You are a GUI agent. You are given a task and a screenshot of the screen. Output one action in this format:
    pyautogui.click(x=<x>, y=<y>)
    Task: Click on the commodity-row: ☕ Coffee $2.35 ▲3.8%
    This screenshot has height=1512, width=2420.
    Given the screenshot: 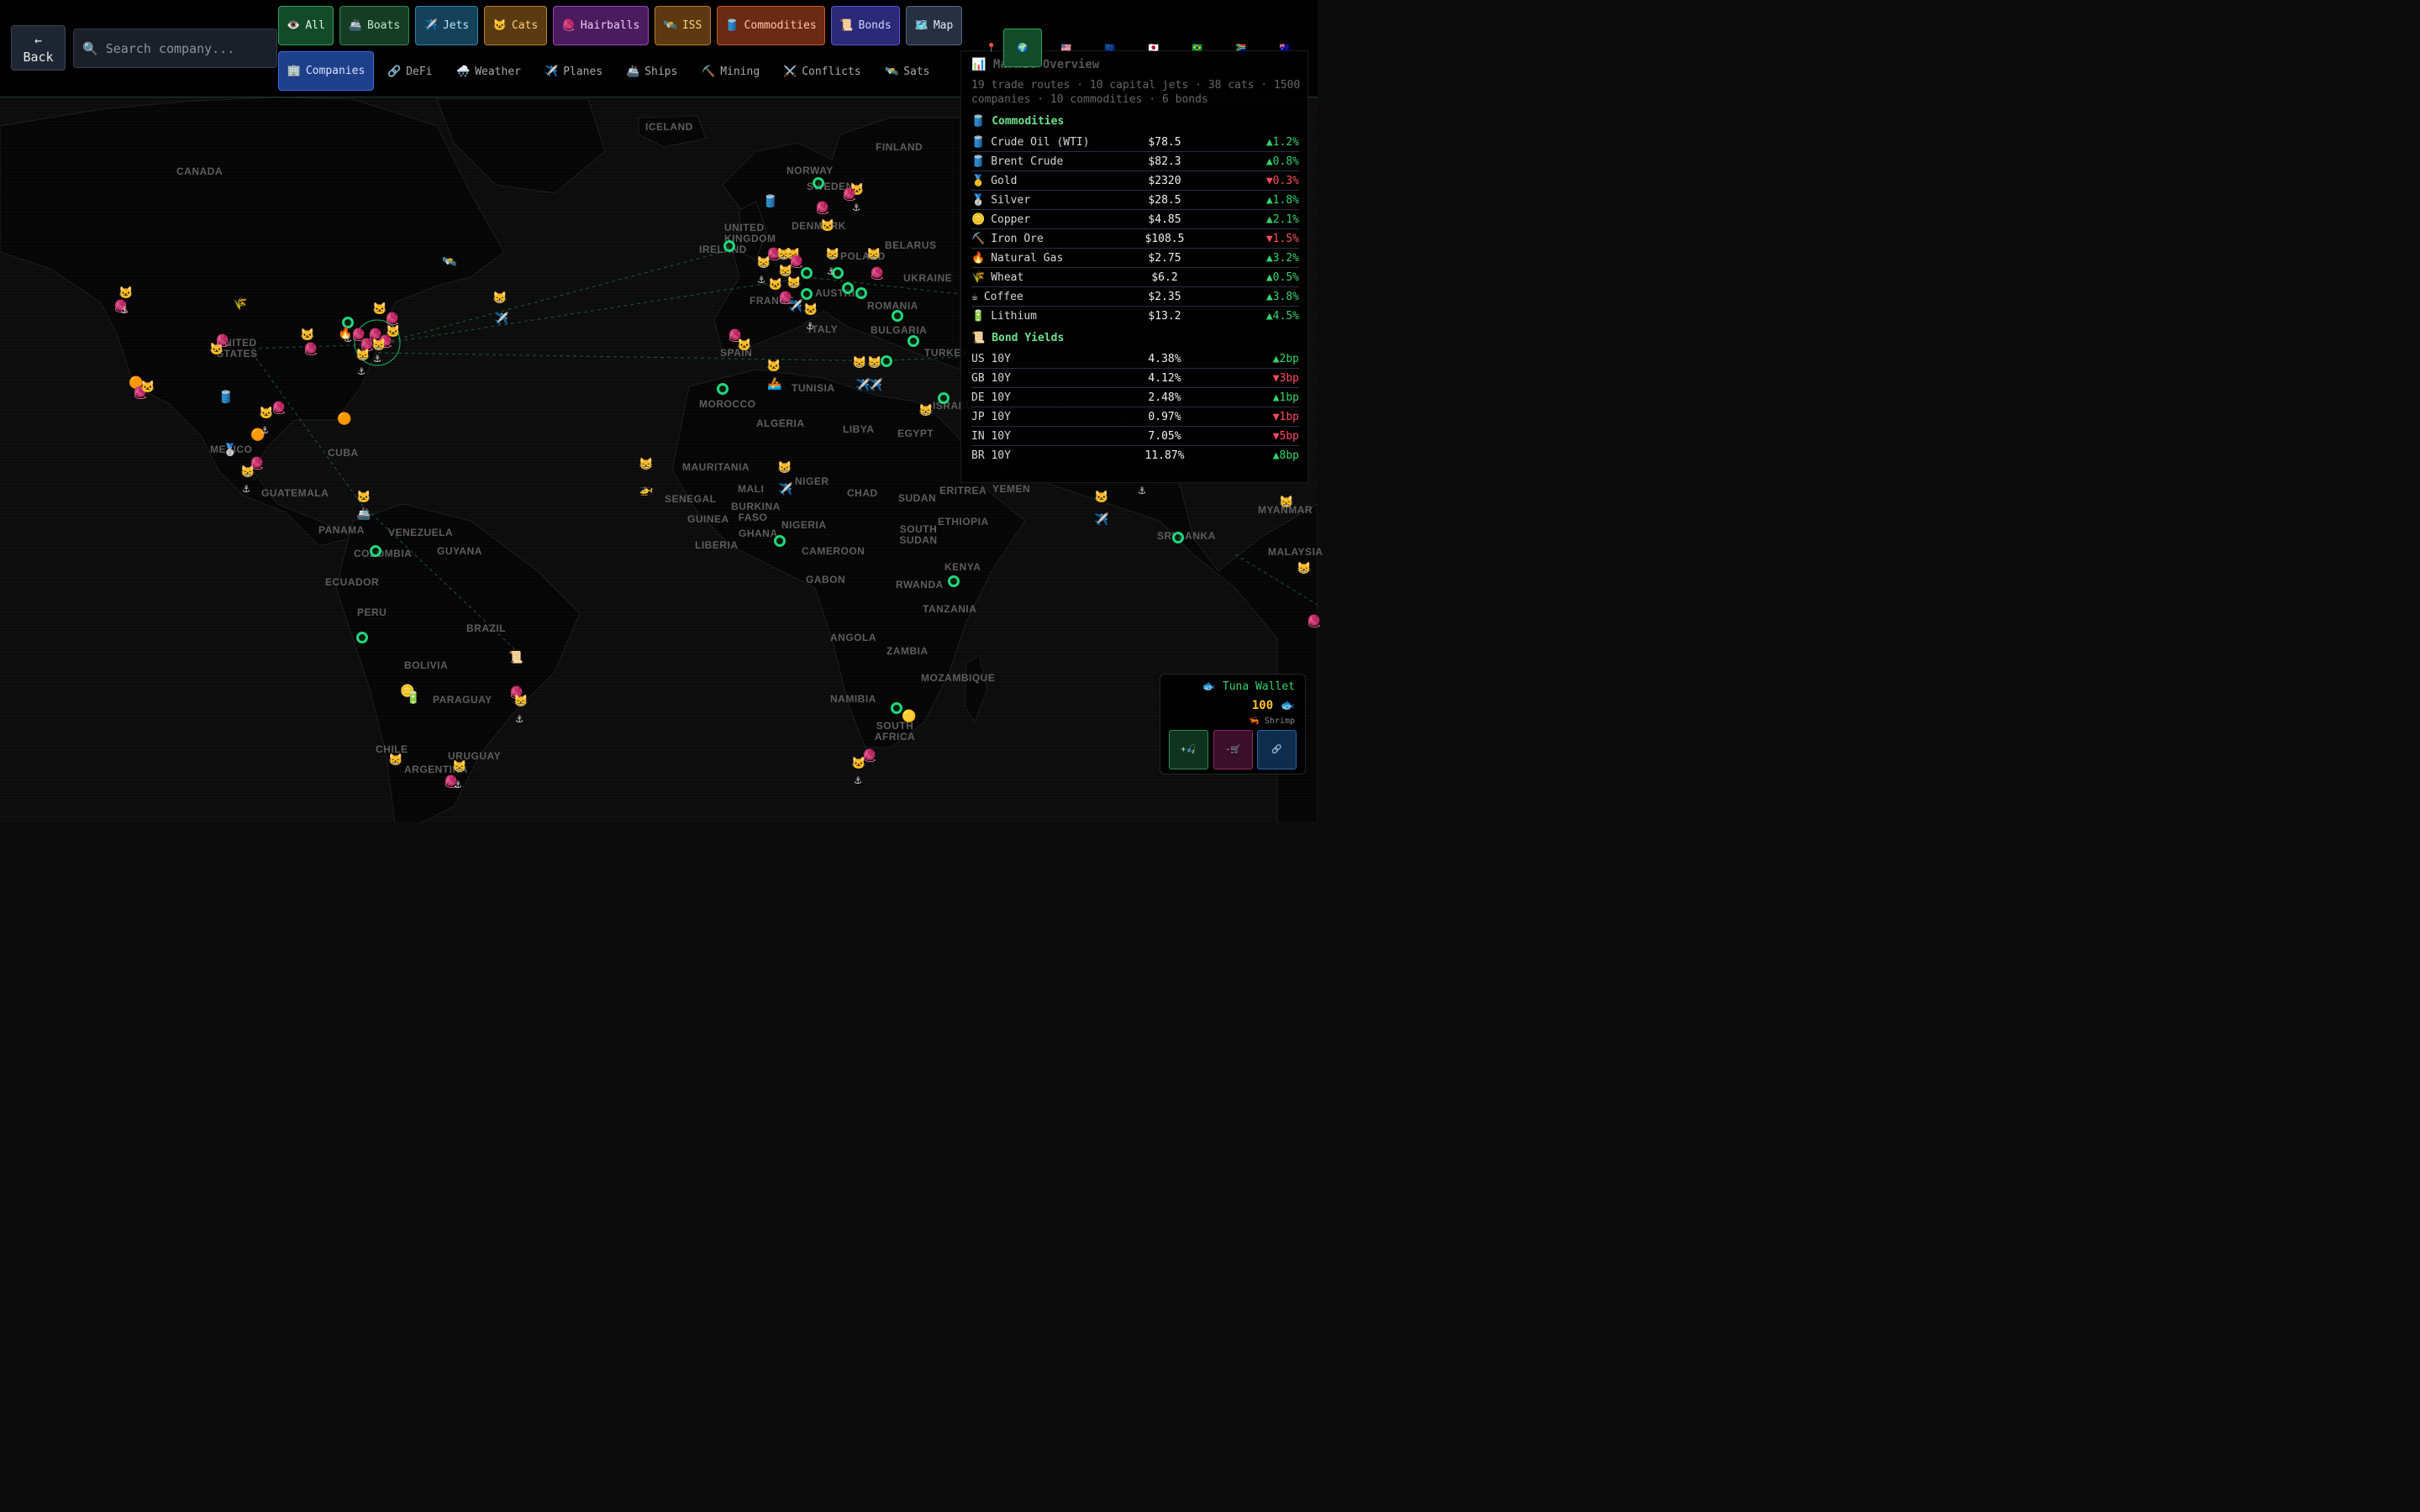 What is the action you would take?
    pyautogui.click(x=1135, y=297)
    